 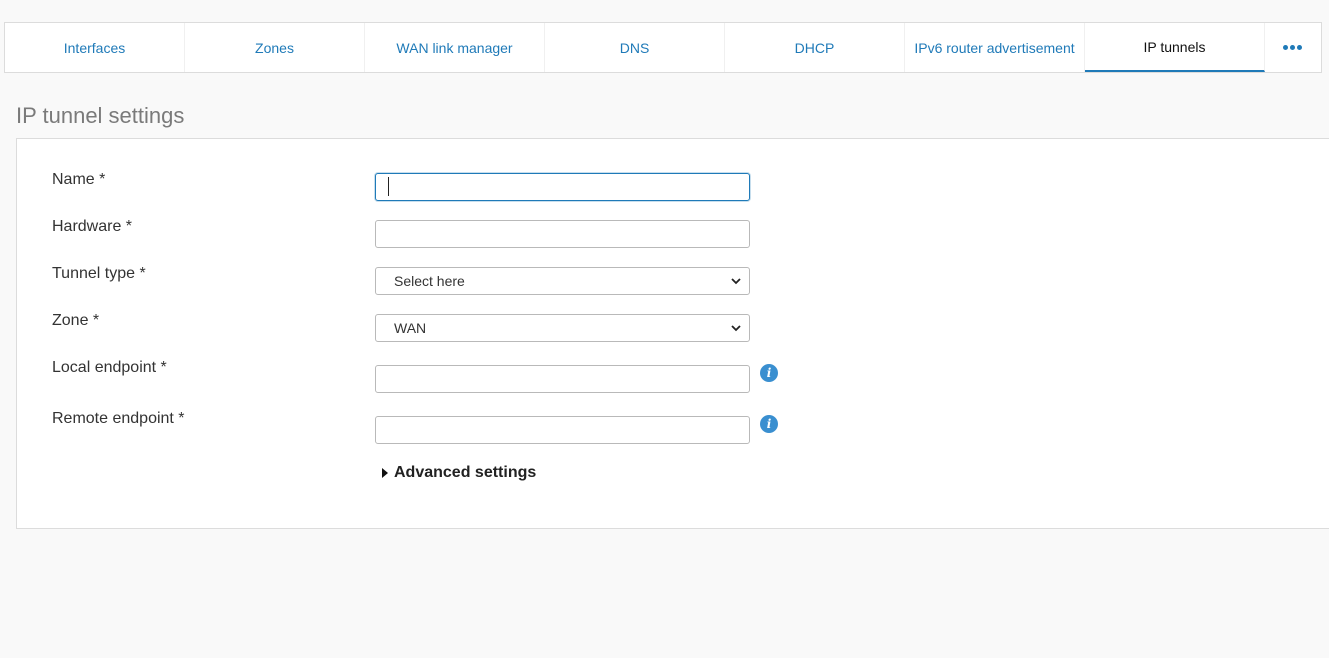 What do you see at coordinates (385, 473) in the screenshot?
I see `expand-triangle-icon` at bounding box center [385, 473].